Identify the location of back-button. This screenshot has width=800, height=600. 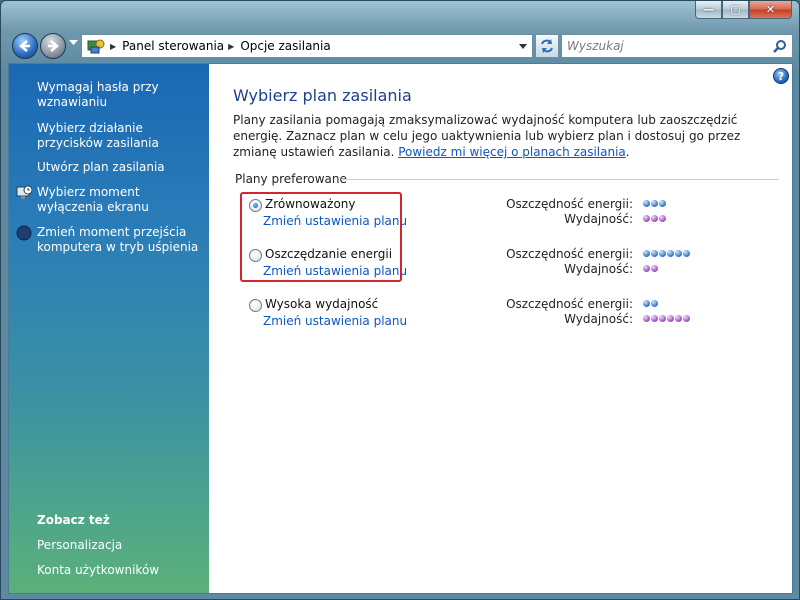
(25, 46).